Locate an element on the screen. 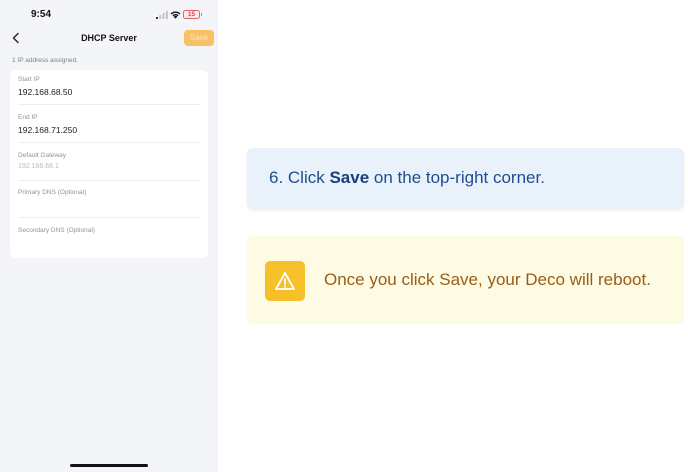  status-bar: 9:54 15 is located at coordinates (109, 14).